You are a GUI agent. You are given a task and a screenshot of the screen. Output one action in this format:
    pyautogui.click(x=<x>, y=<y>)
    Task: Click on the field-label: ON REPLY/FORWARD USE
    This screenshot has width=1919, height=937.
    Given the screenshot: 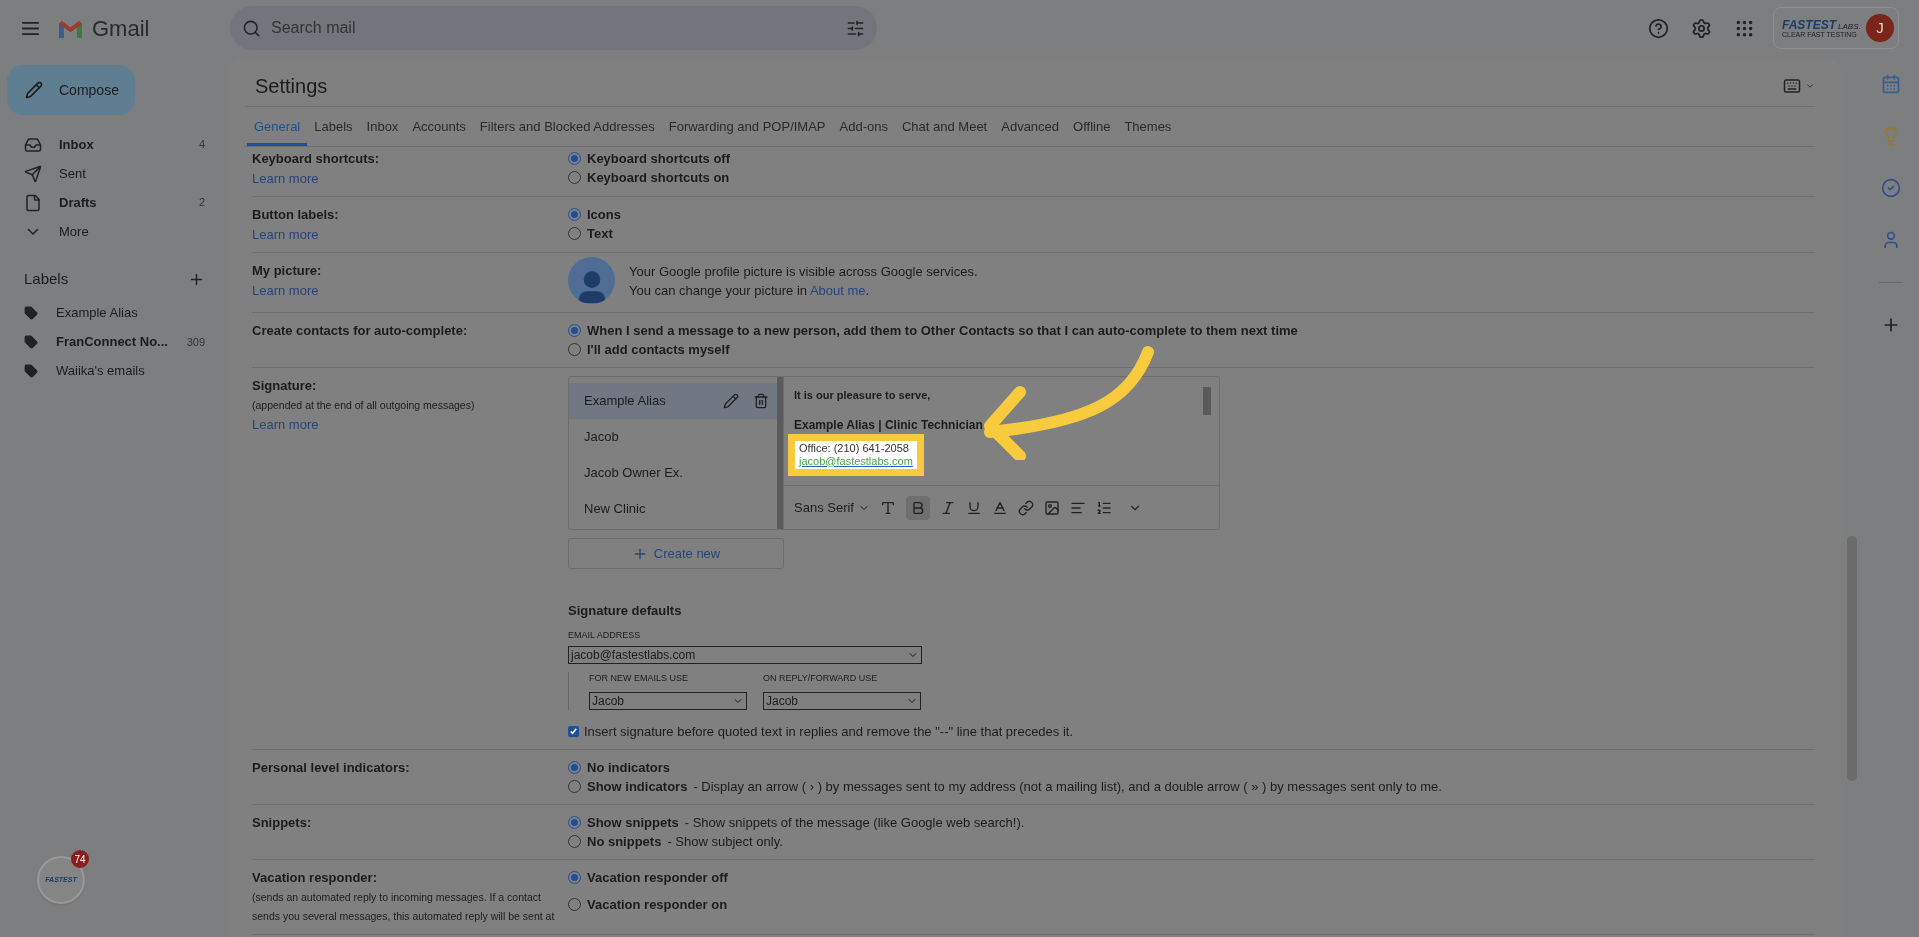 What is the action you would take?
    pyautogui.click(x=821, y=678)
    